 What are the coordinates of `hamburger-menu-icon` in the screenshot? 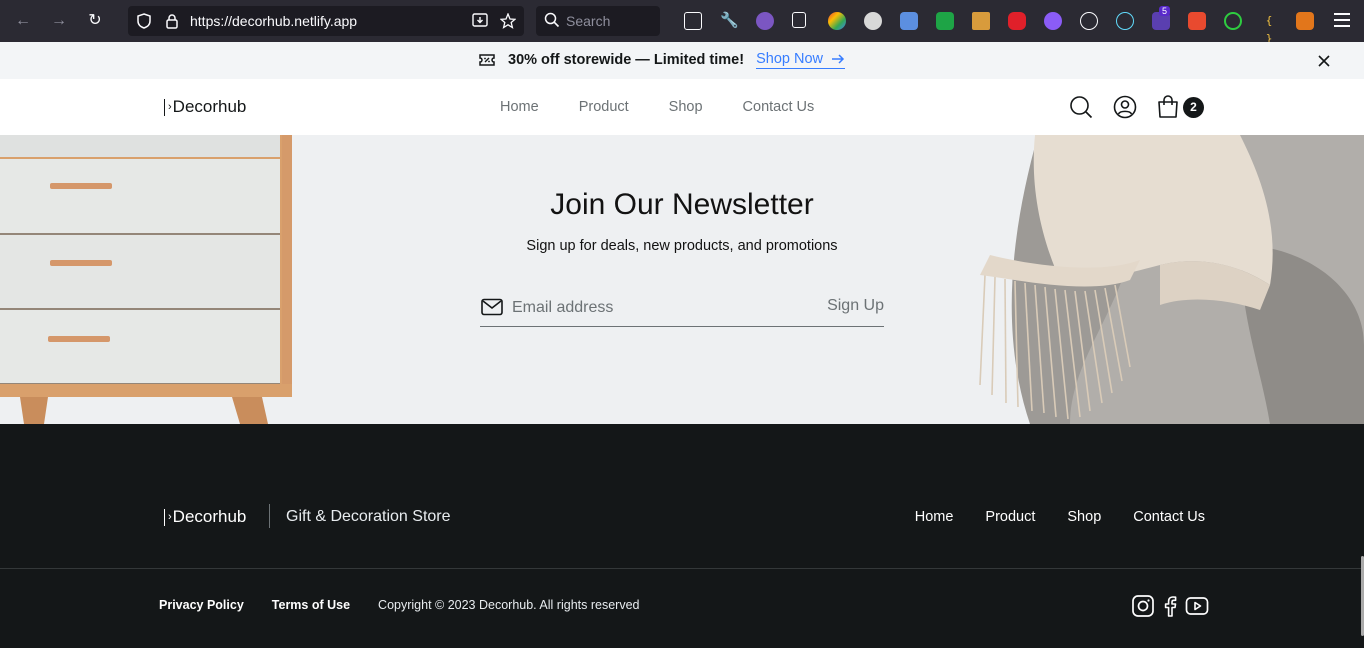 It's located at (1342, 20).